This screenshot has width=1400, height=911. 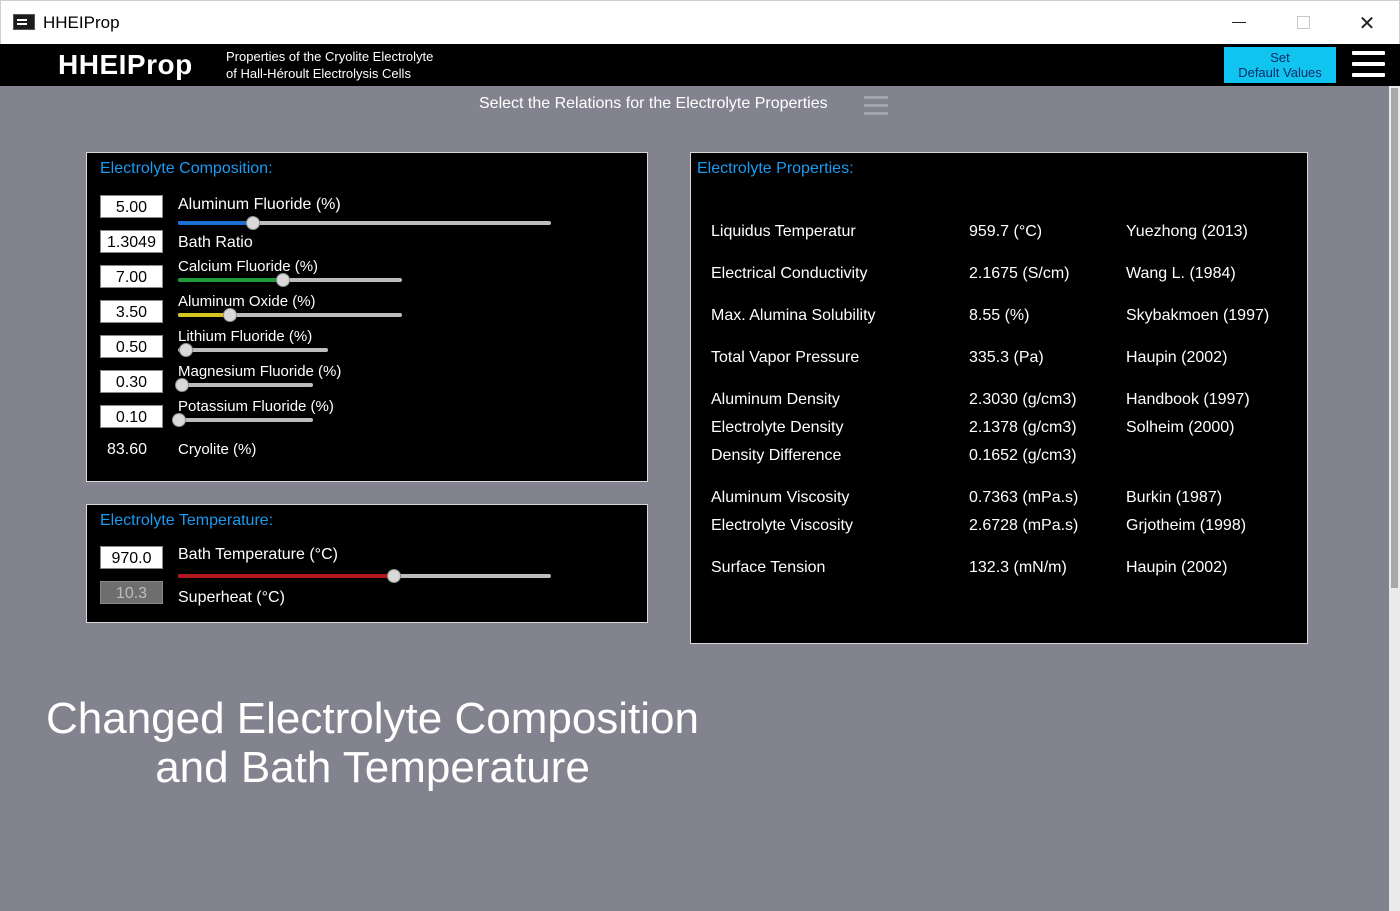 I want to click on property-ref: Handbook (1997), so click(x=1188, y=399).